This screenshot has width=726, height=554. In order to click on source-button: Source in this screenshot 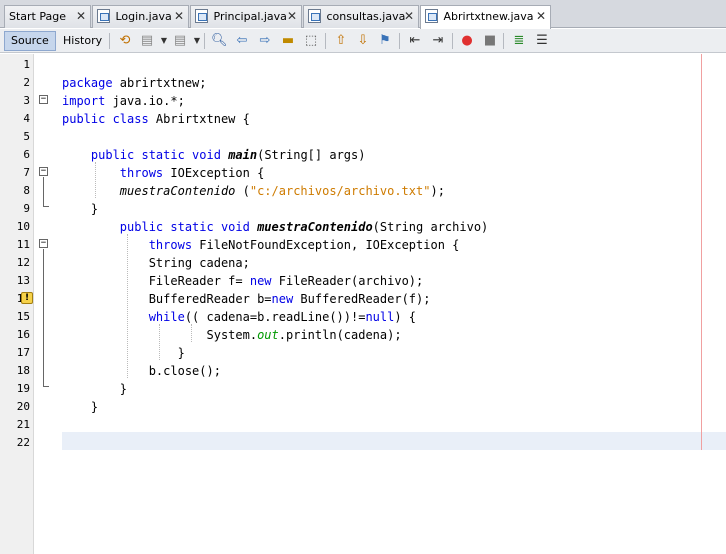, I will do `click(30, 41)`.